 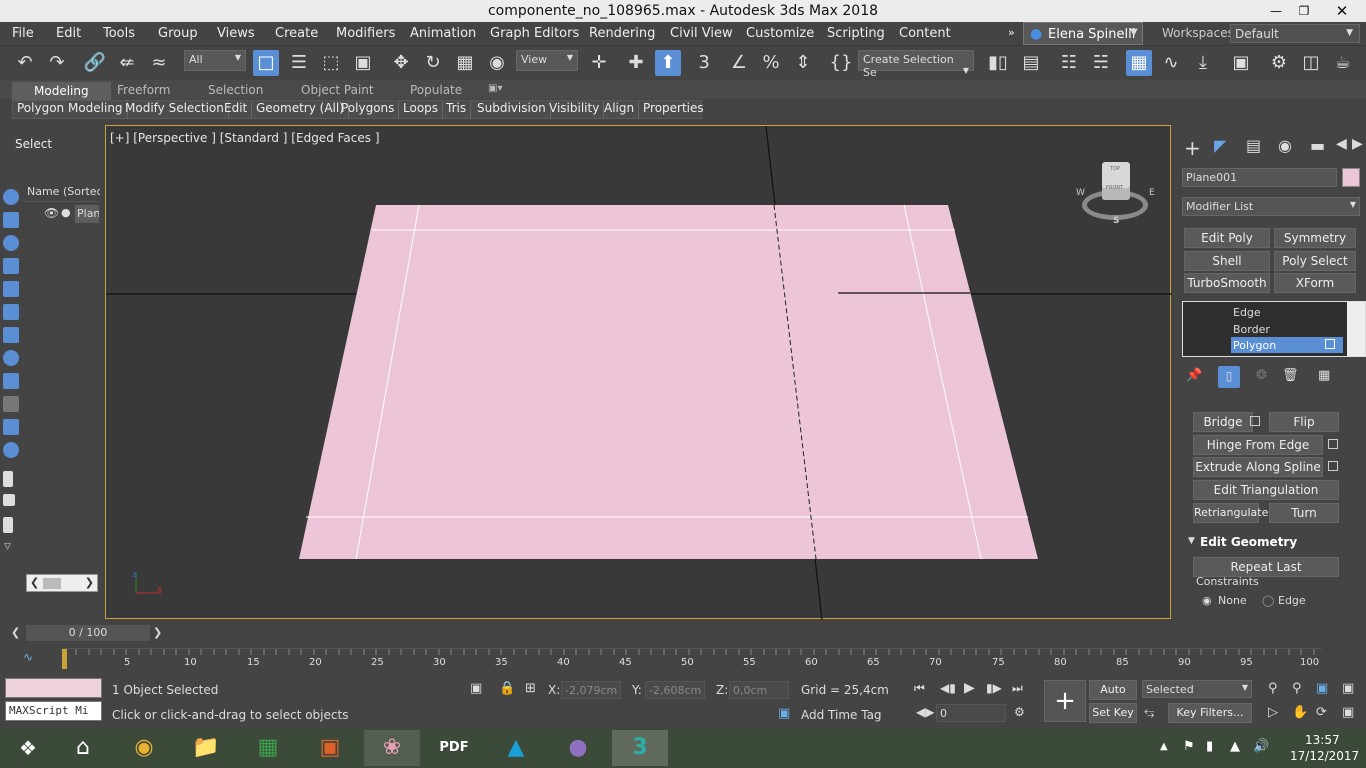 What do you see at coordinates (1227, 238) in the screenshot?
I see `edit-poly-button: Edit Poly` at bounding box center [1227, 238].